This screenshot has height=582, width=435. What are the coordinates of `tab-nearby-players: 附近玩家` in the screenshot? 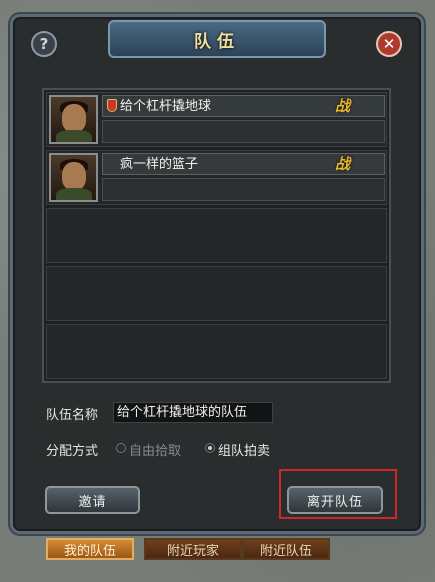 It's located at (193, 549).